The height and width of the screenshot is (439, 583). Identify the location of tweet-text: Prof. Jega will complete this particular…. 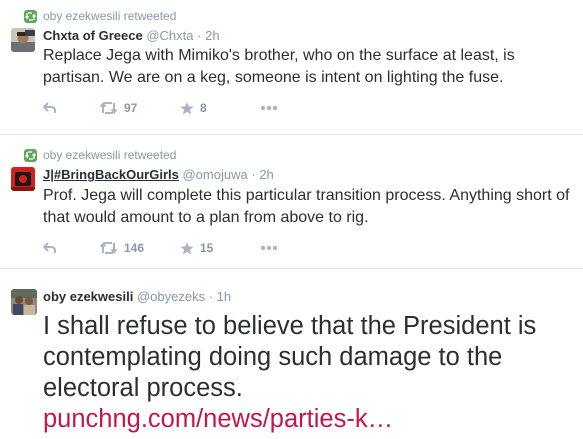
(306, 206).